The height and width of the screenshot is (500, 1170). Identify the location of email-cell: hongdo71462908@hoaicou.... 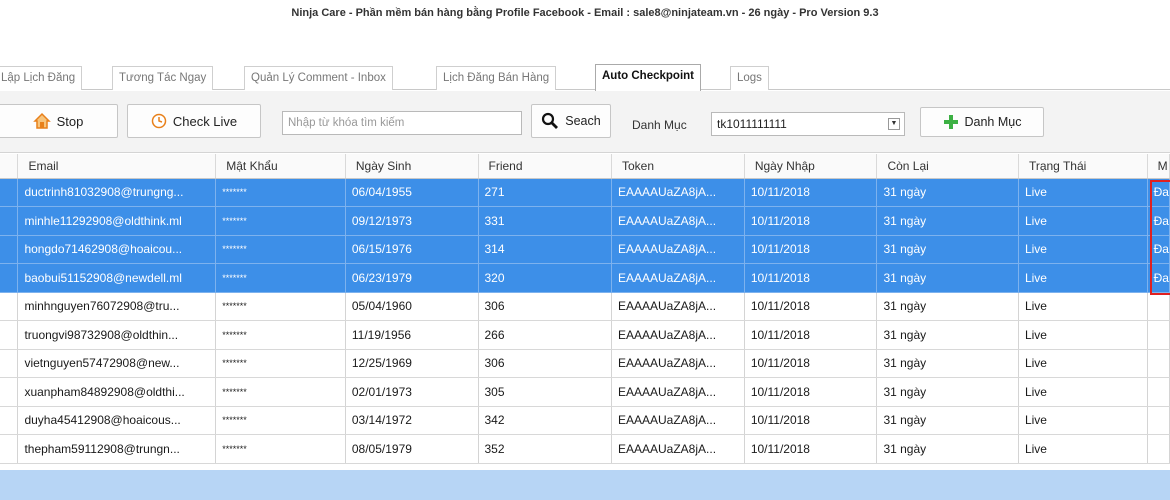
(117, 249).